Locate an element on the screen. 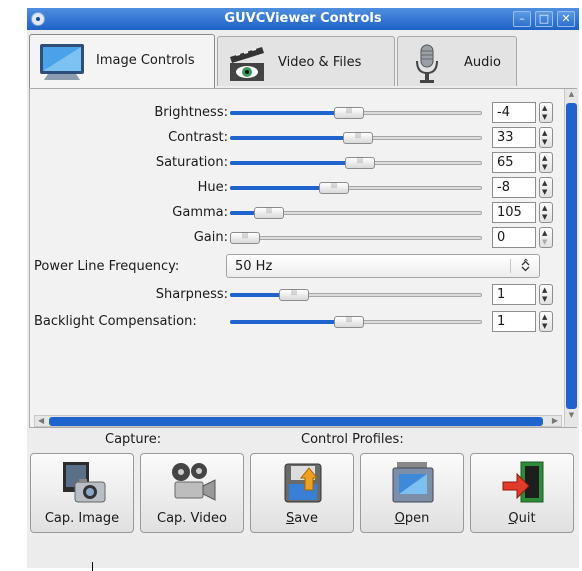 This screenshot has height=571, width=582. title-bar: GUVCViewer Controls – □ ✕ is located at coordinates (303, 19).